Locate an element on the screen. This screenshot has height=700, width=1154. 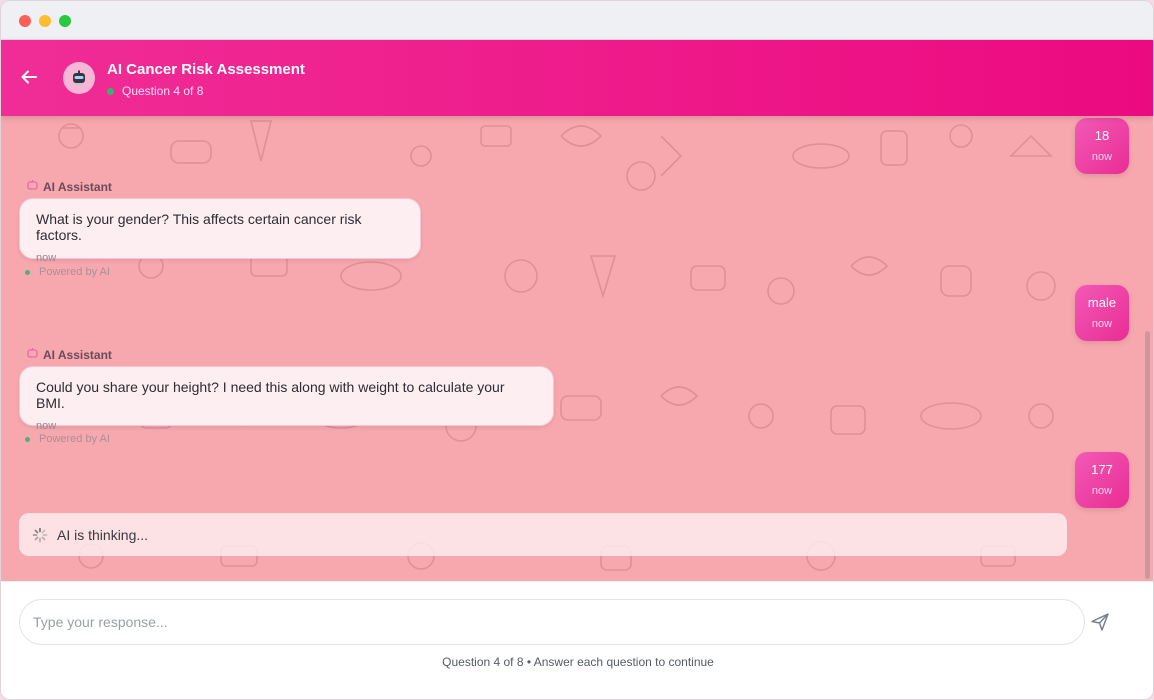
user-message-text: 177 is located at coordinates (1102, 469).